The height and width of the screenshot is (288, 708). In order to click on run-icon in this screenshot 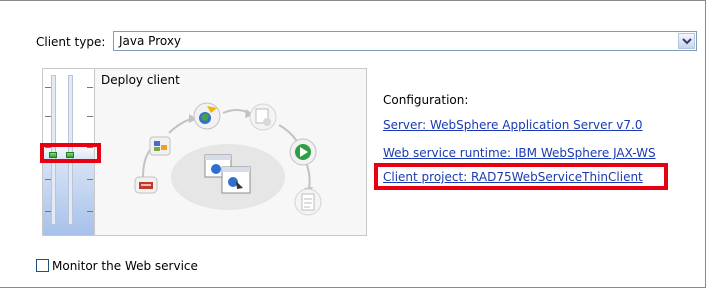, I will do `click(303, 152)`.